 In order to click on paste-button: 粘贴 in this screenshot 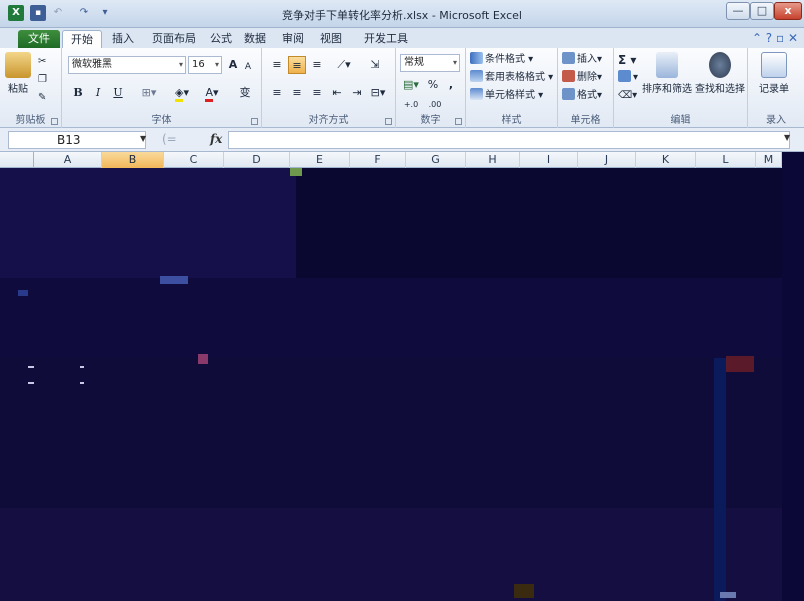, I will do `click(18, 73)`.